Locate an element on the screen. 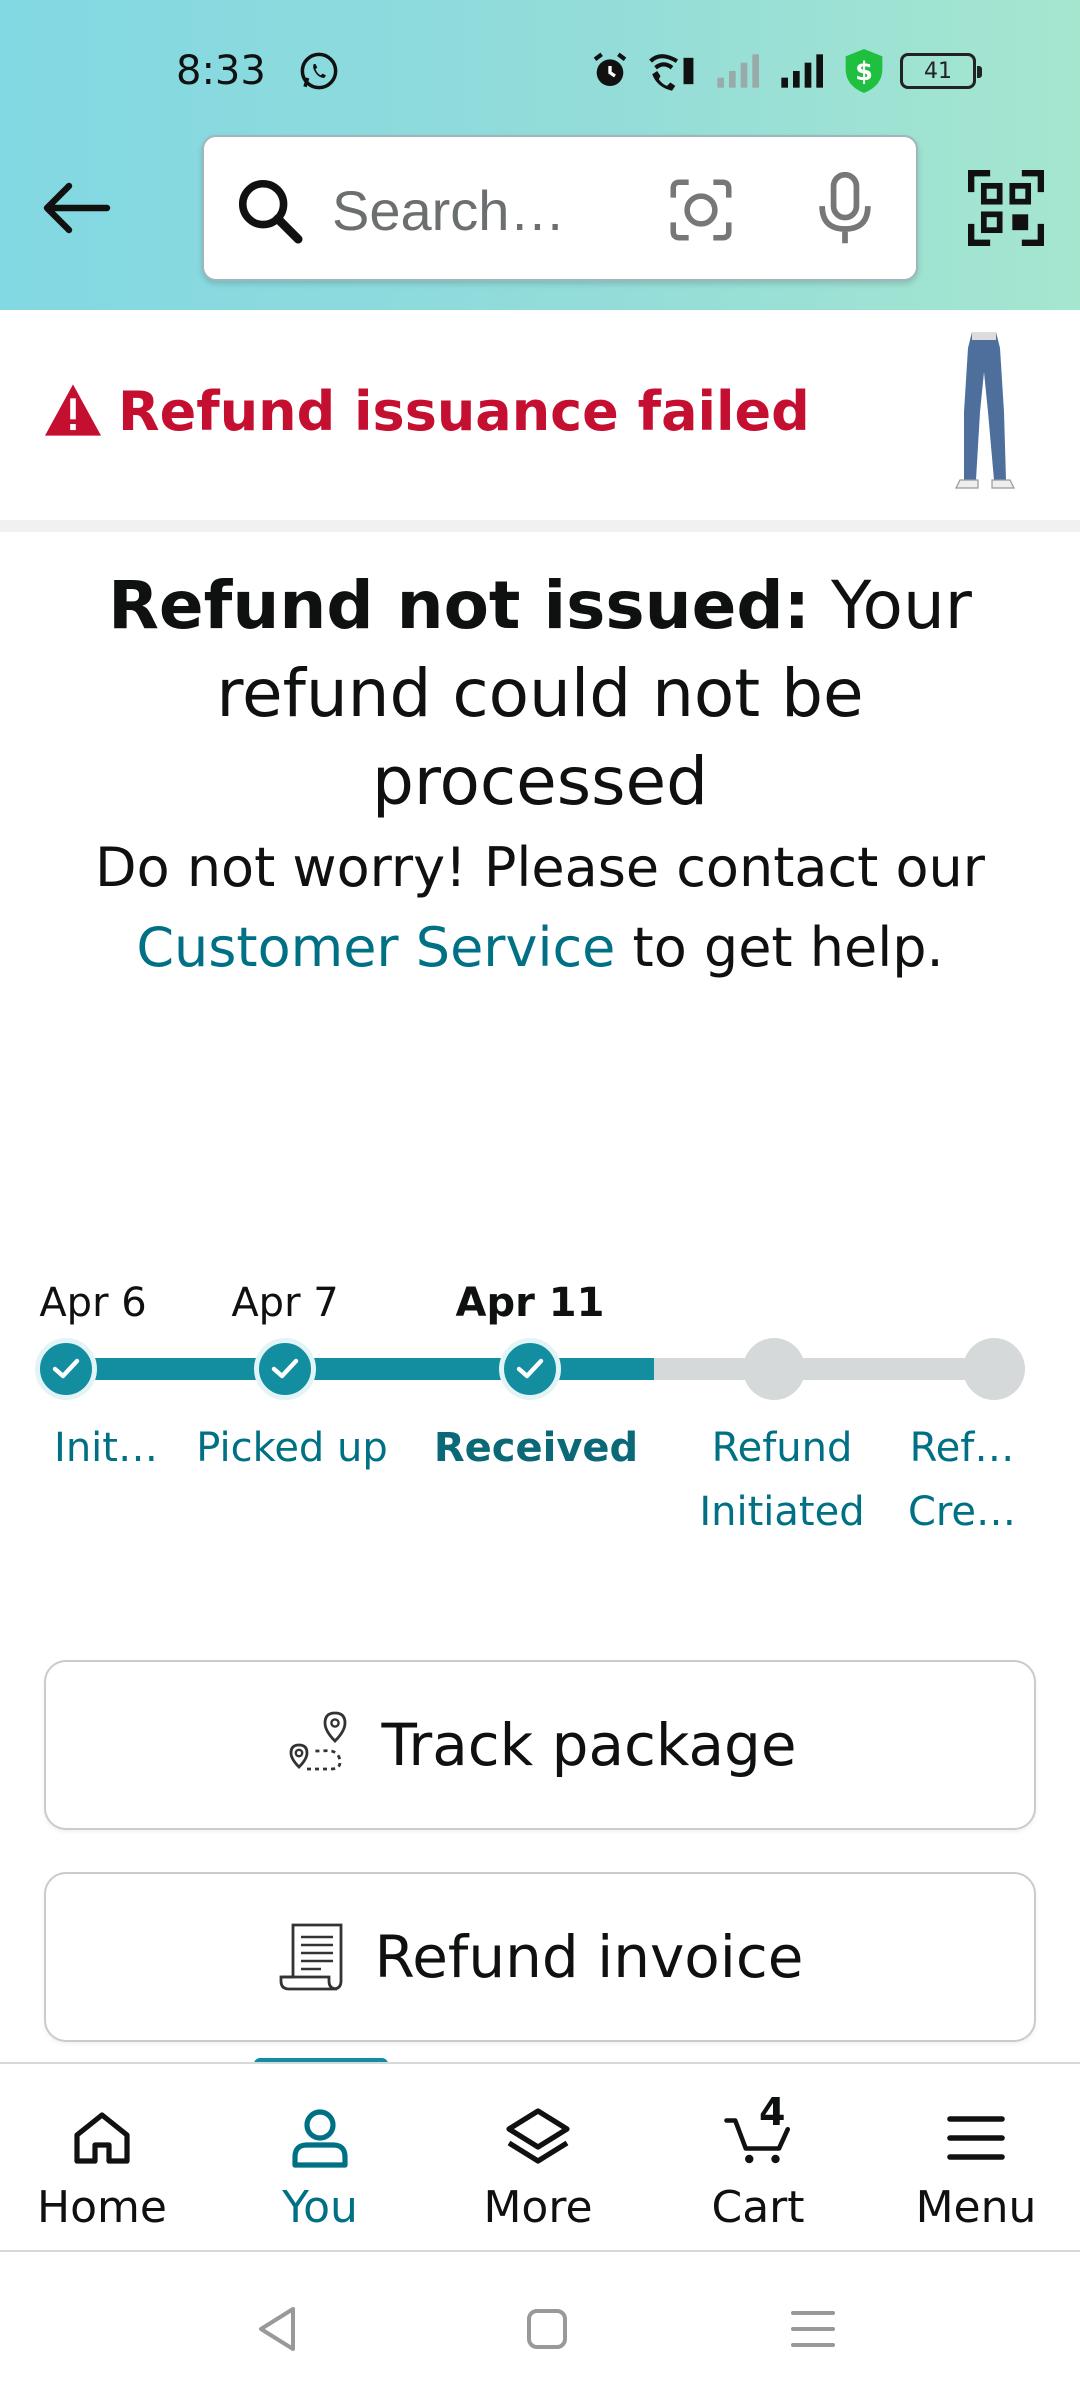 The width and height of the screenshot is (1080, 2400). refund-message-body-end: to get help. is located at coordinates (779, 947).